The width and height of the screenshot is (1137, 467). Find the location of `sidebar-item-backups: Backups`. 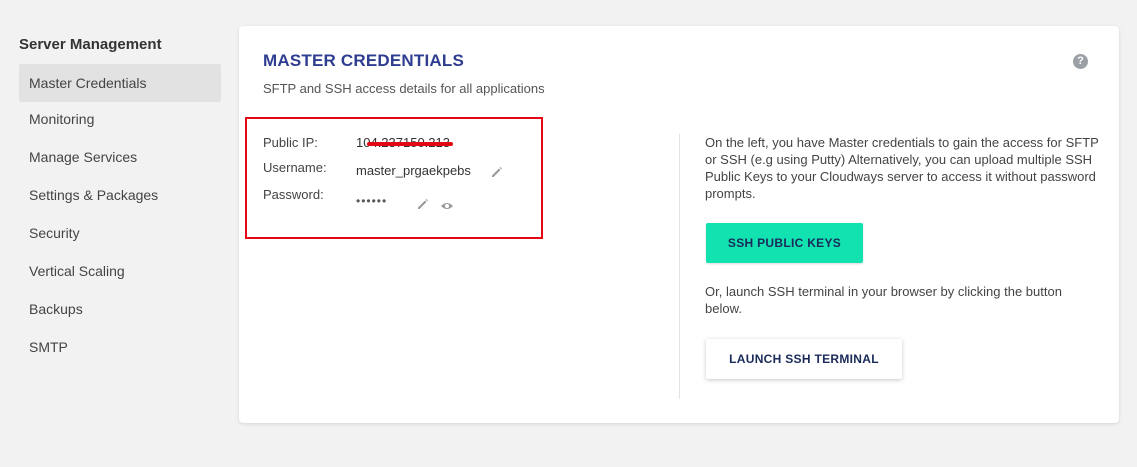

sidebar-item-backups: Backups is located at coordinates (120, 309).